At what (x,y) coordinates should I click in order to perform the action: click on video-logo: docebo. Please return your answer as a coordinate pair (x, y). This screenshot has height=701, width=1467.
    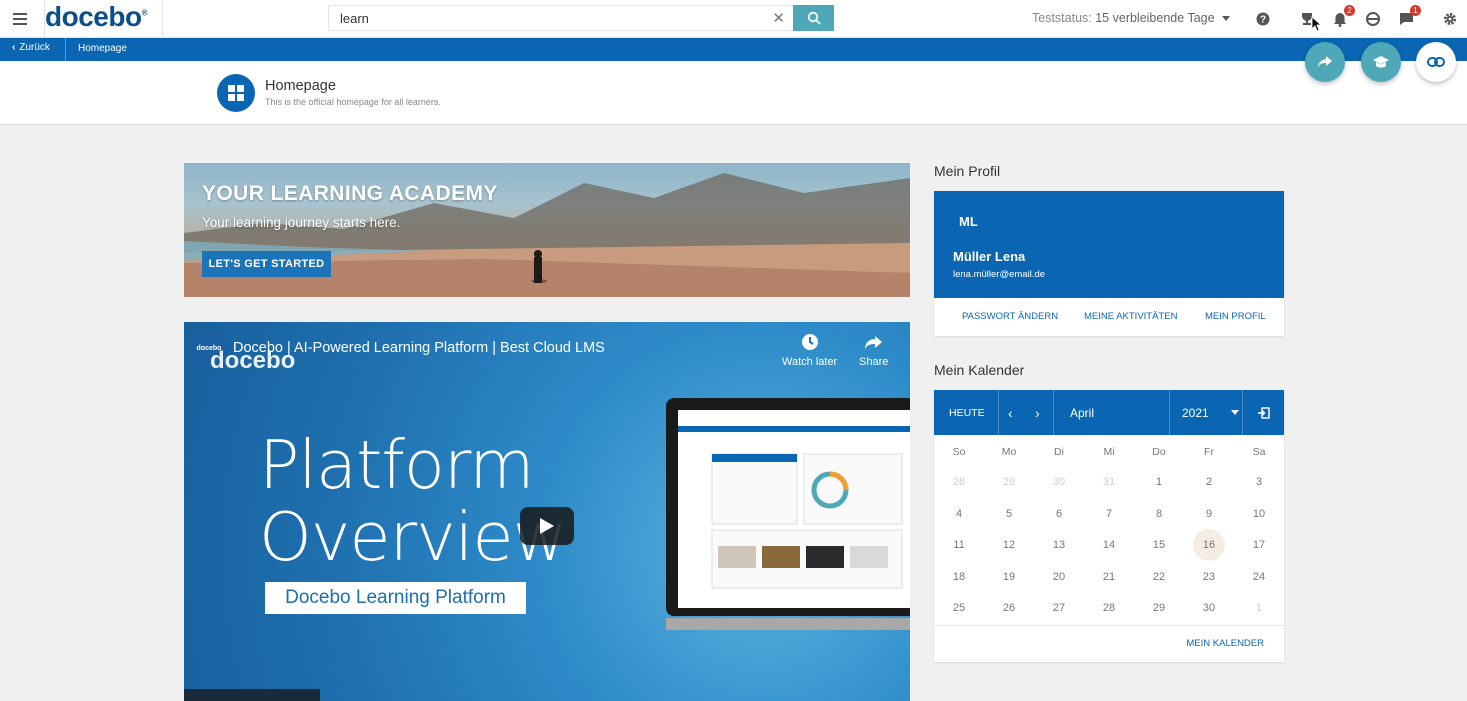
    Looking at the image, I should click on (253, 360).